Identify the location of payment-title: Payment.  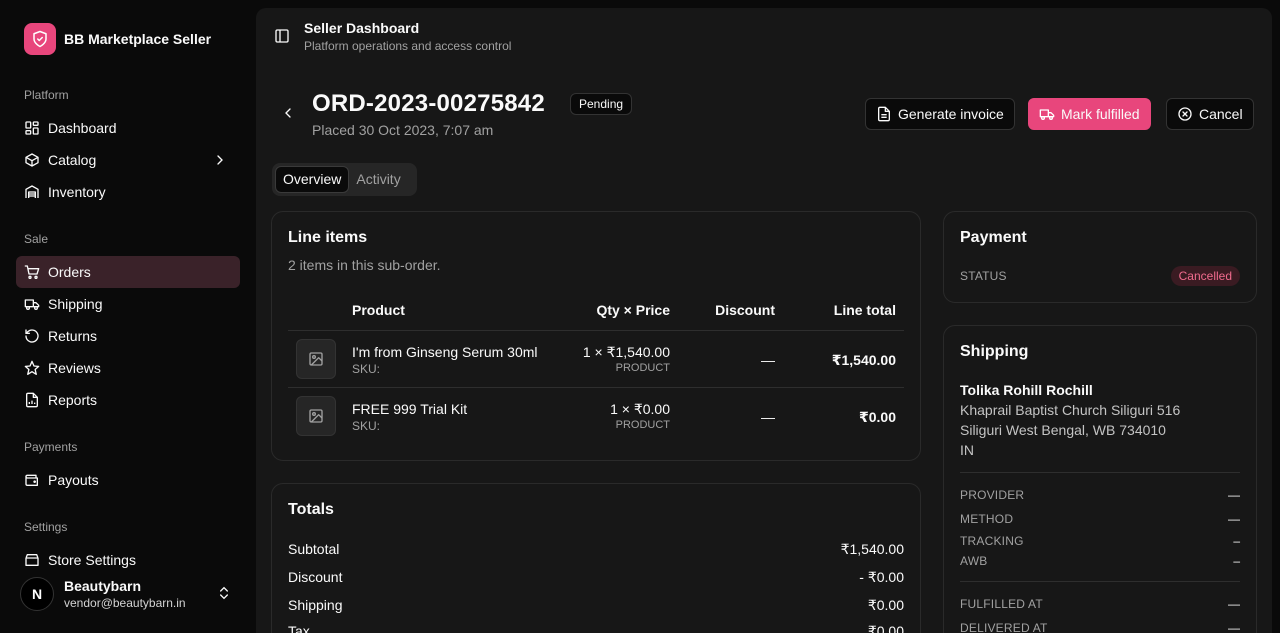
(993, 237).